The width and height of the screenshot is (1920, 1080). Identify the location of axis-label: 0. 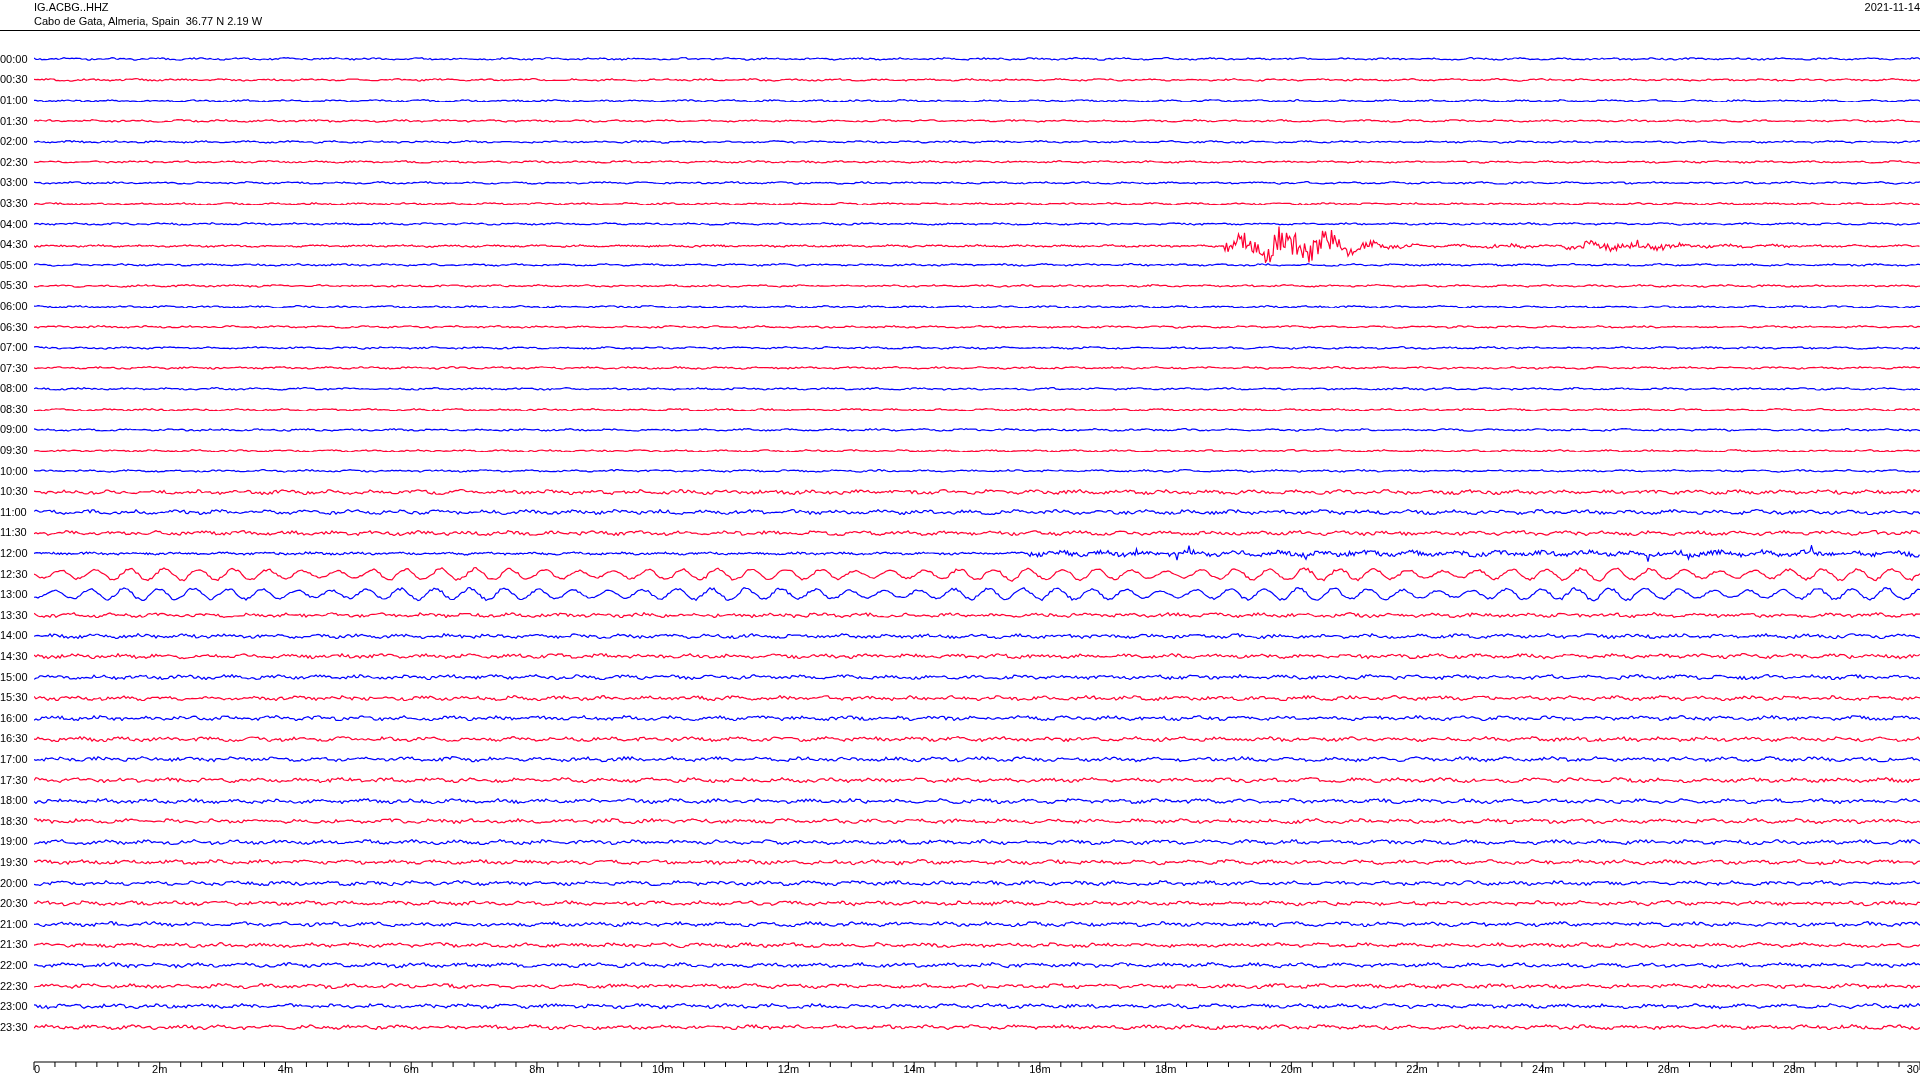
(37, 1068).